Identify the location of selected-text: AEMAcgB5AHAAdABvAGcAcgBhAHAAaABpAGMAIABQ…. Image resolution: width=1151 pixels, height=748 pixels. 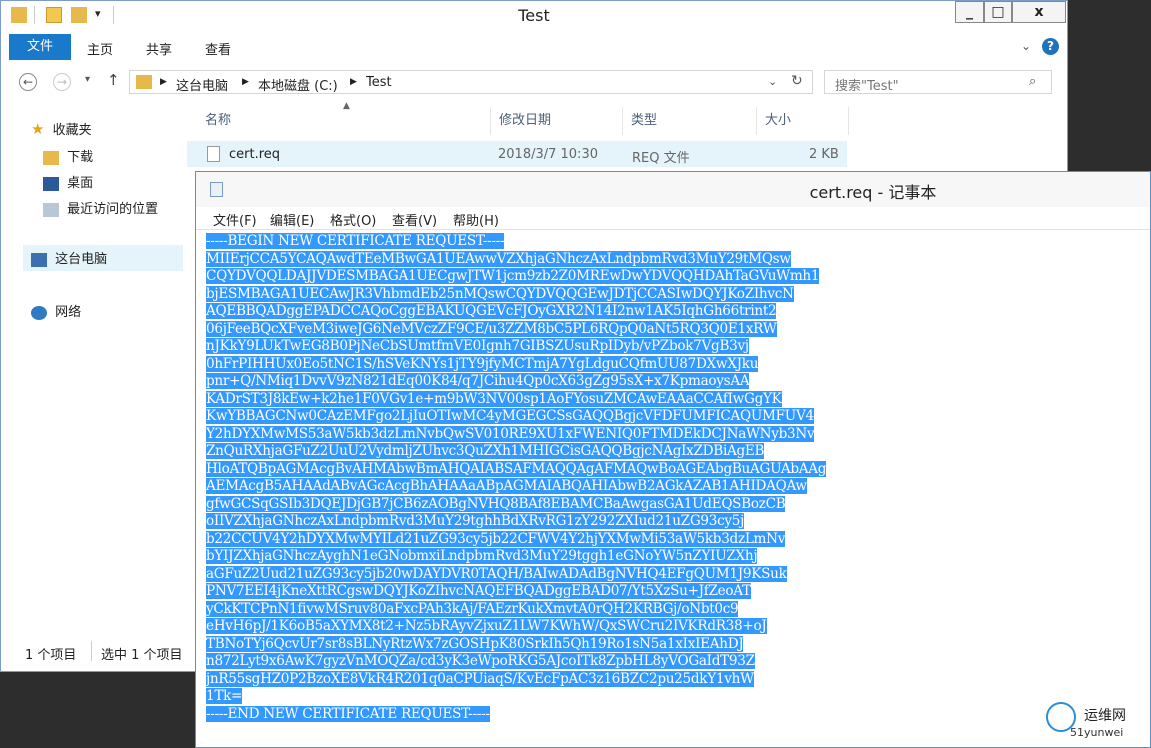
(506, 486).